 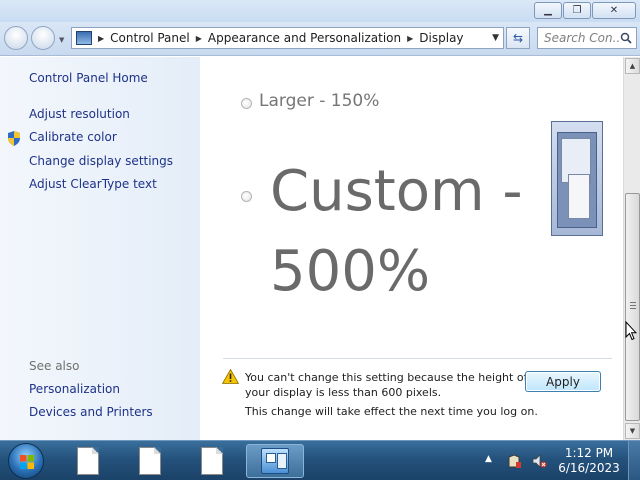 I want to click on custom-radio, so click(x=246, y=196).